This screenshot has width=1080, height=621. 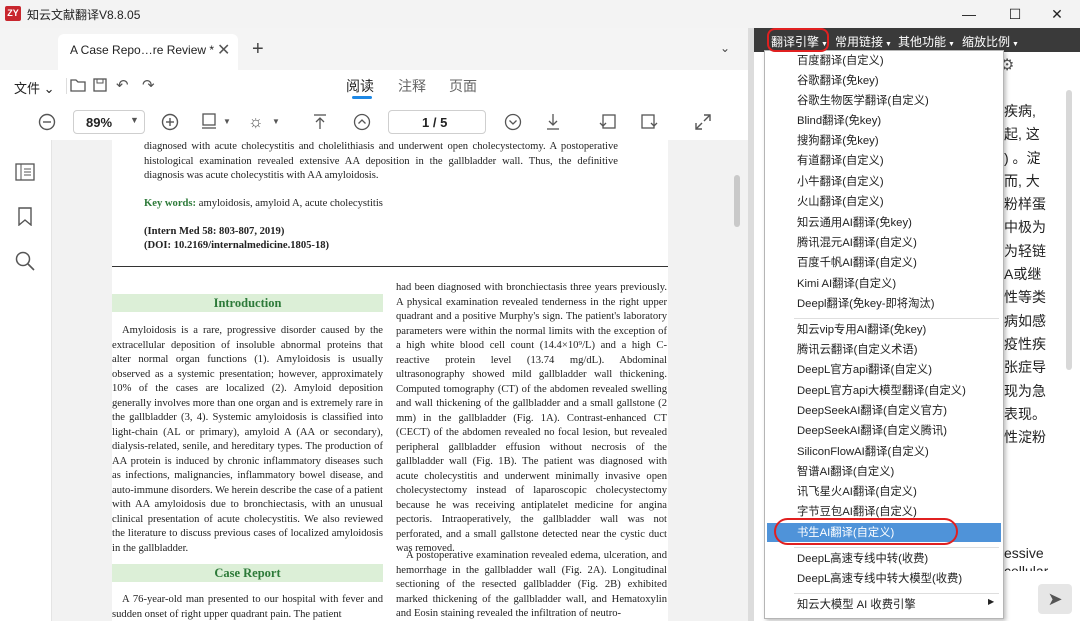 I want to click on title-bar, so click(x=540, y=14).